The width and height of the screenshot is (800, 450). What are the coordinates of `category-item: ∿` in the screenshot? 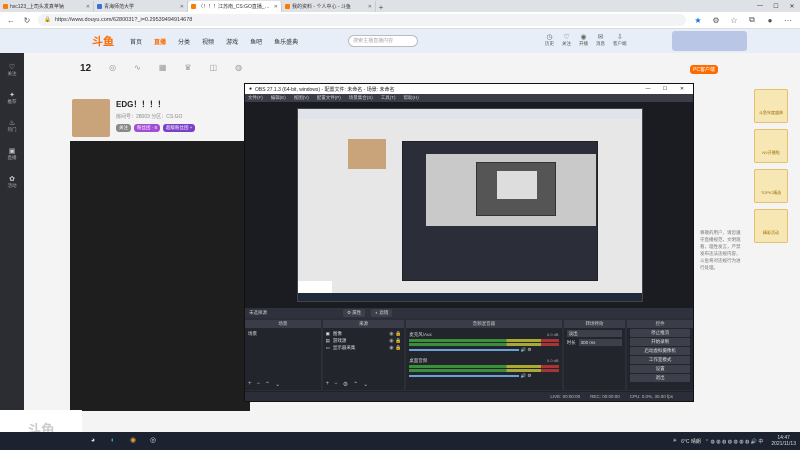 It's located at (137, 68).